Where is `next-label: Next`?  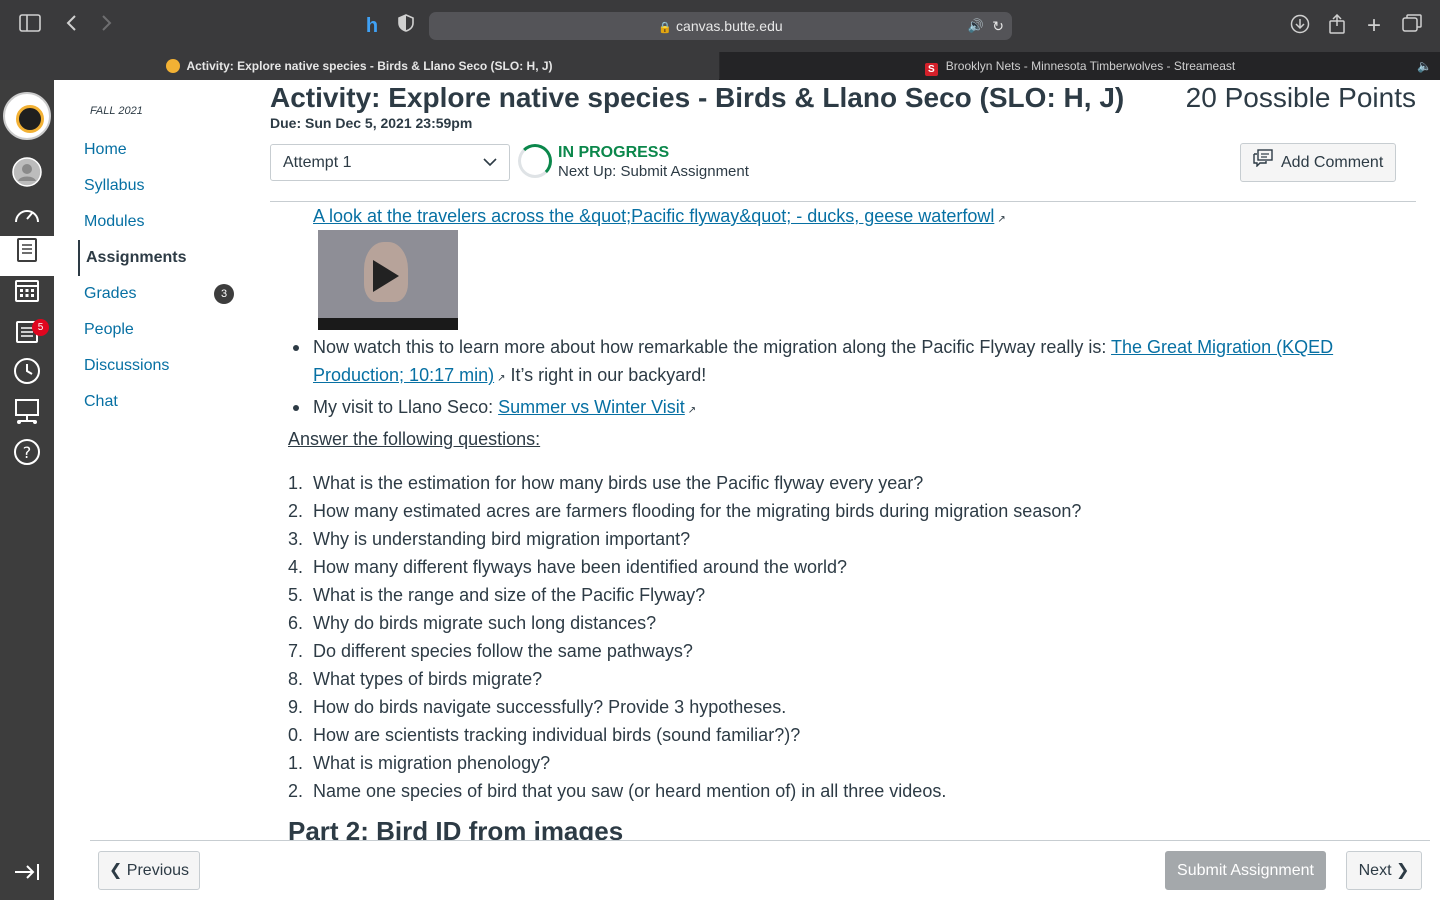 next-label: Next is located at coordinates (1375, 870).